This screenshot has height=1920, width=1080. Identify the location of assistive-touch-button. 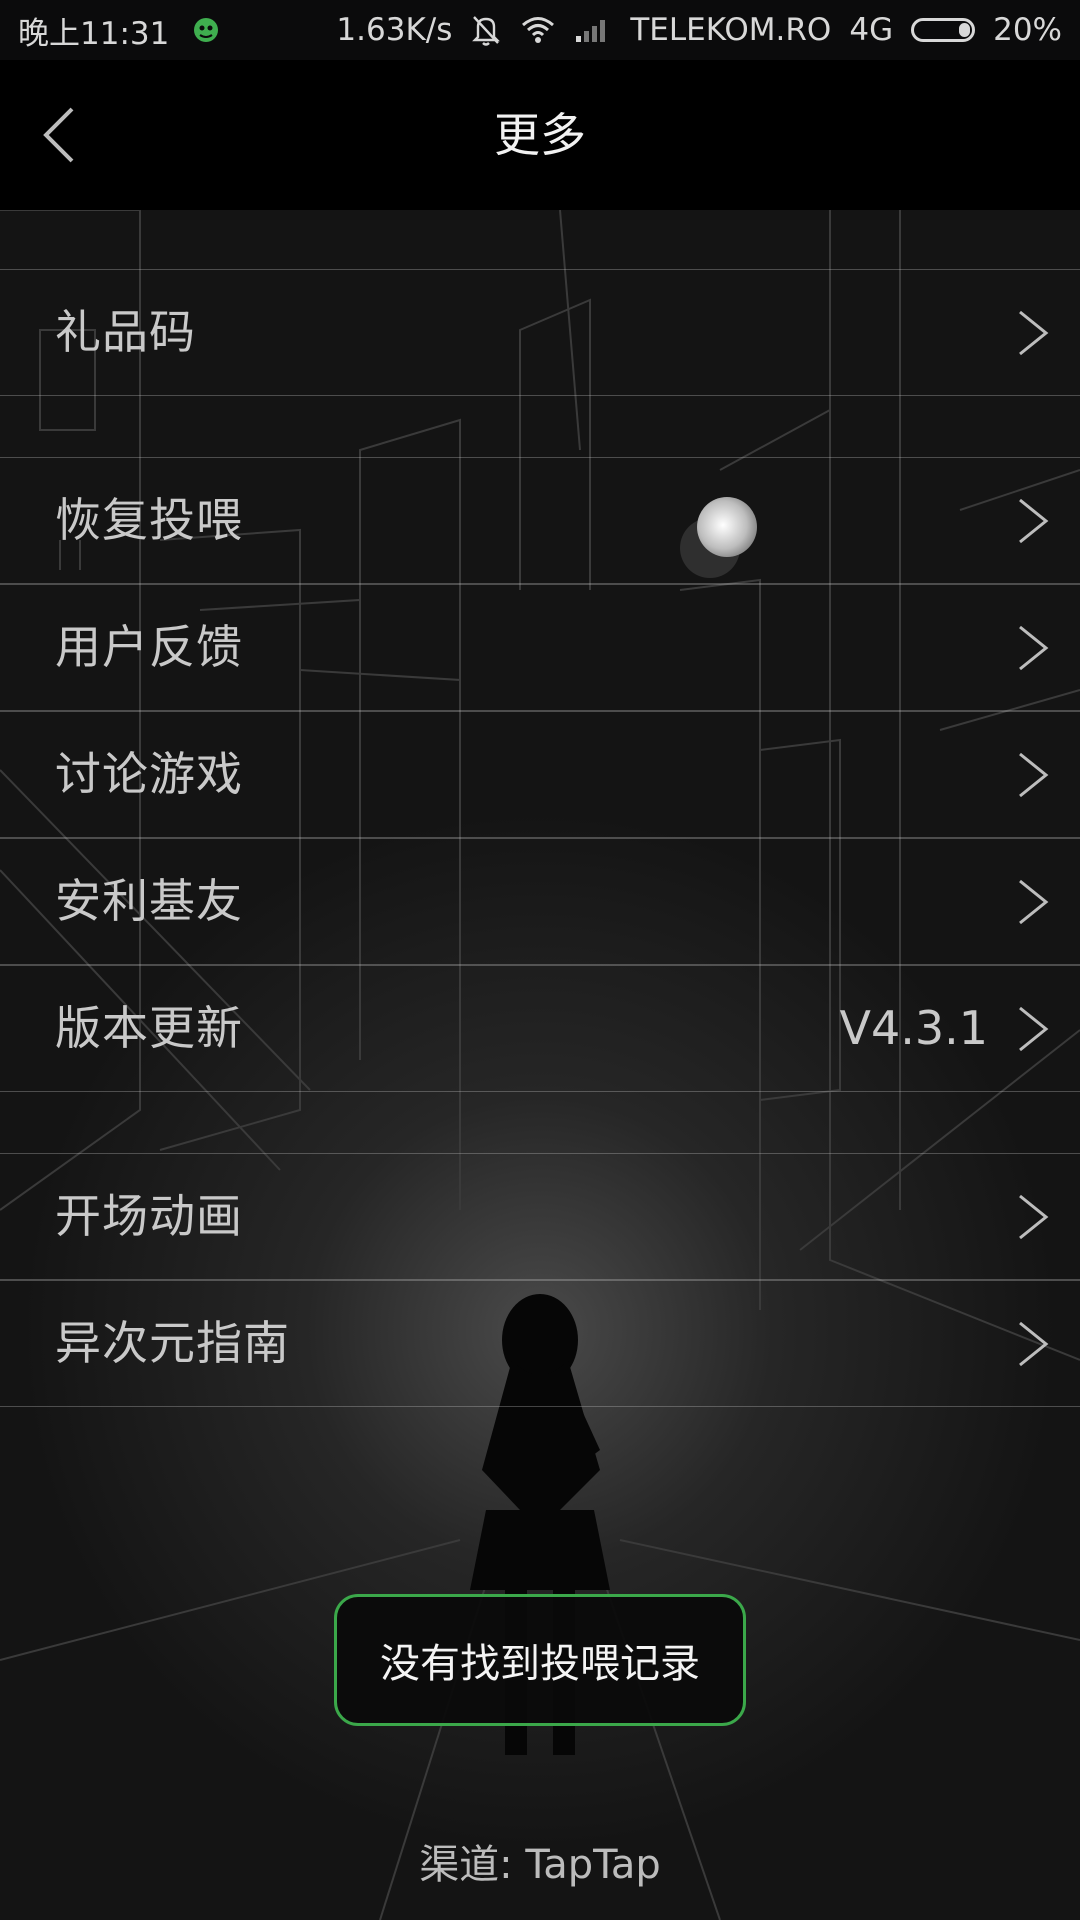
(723, 535).